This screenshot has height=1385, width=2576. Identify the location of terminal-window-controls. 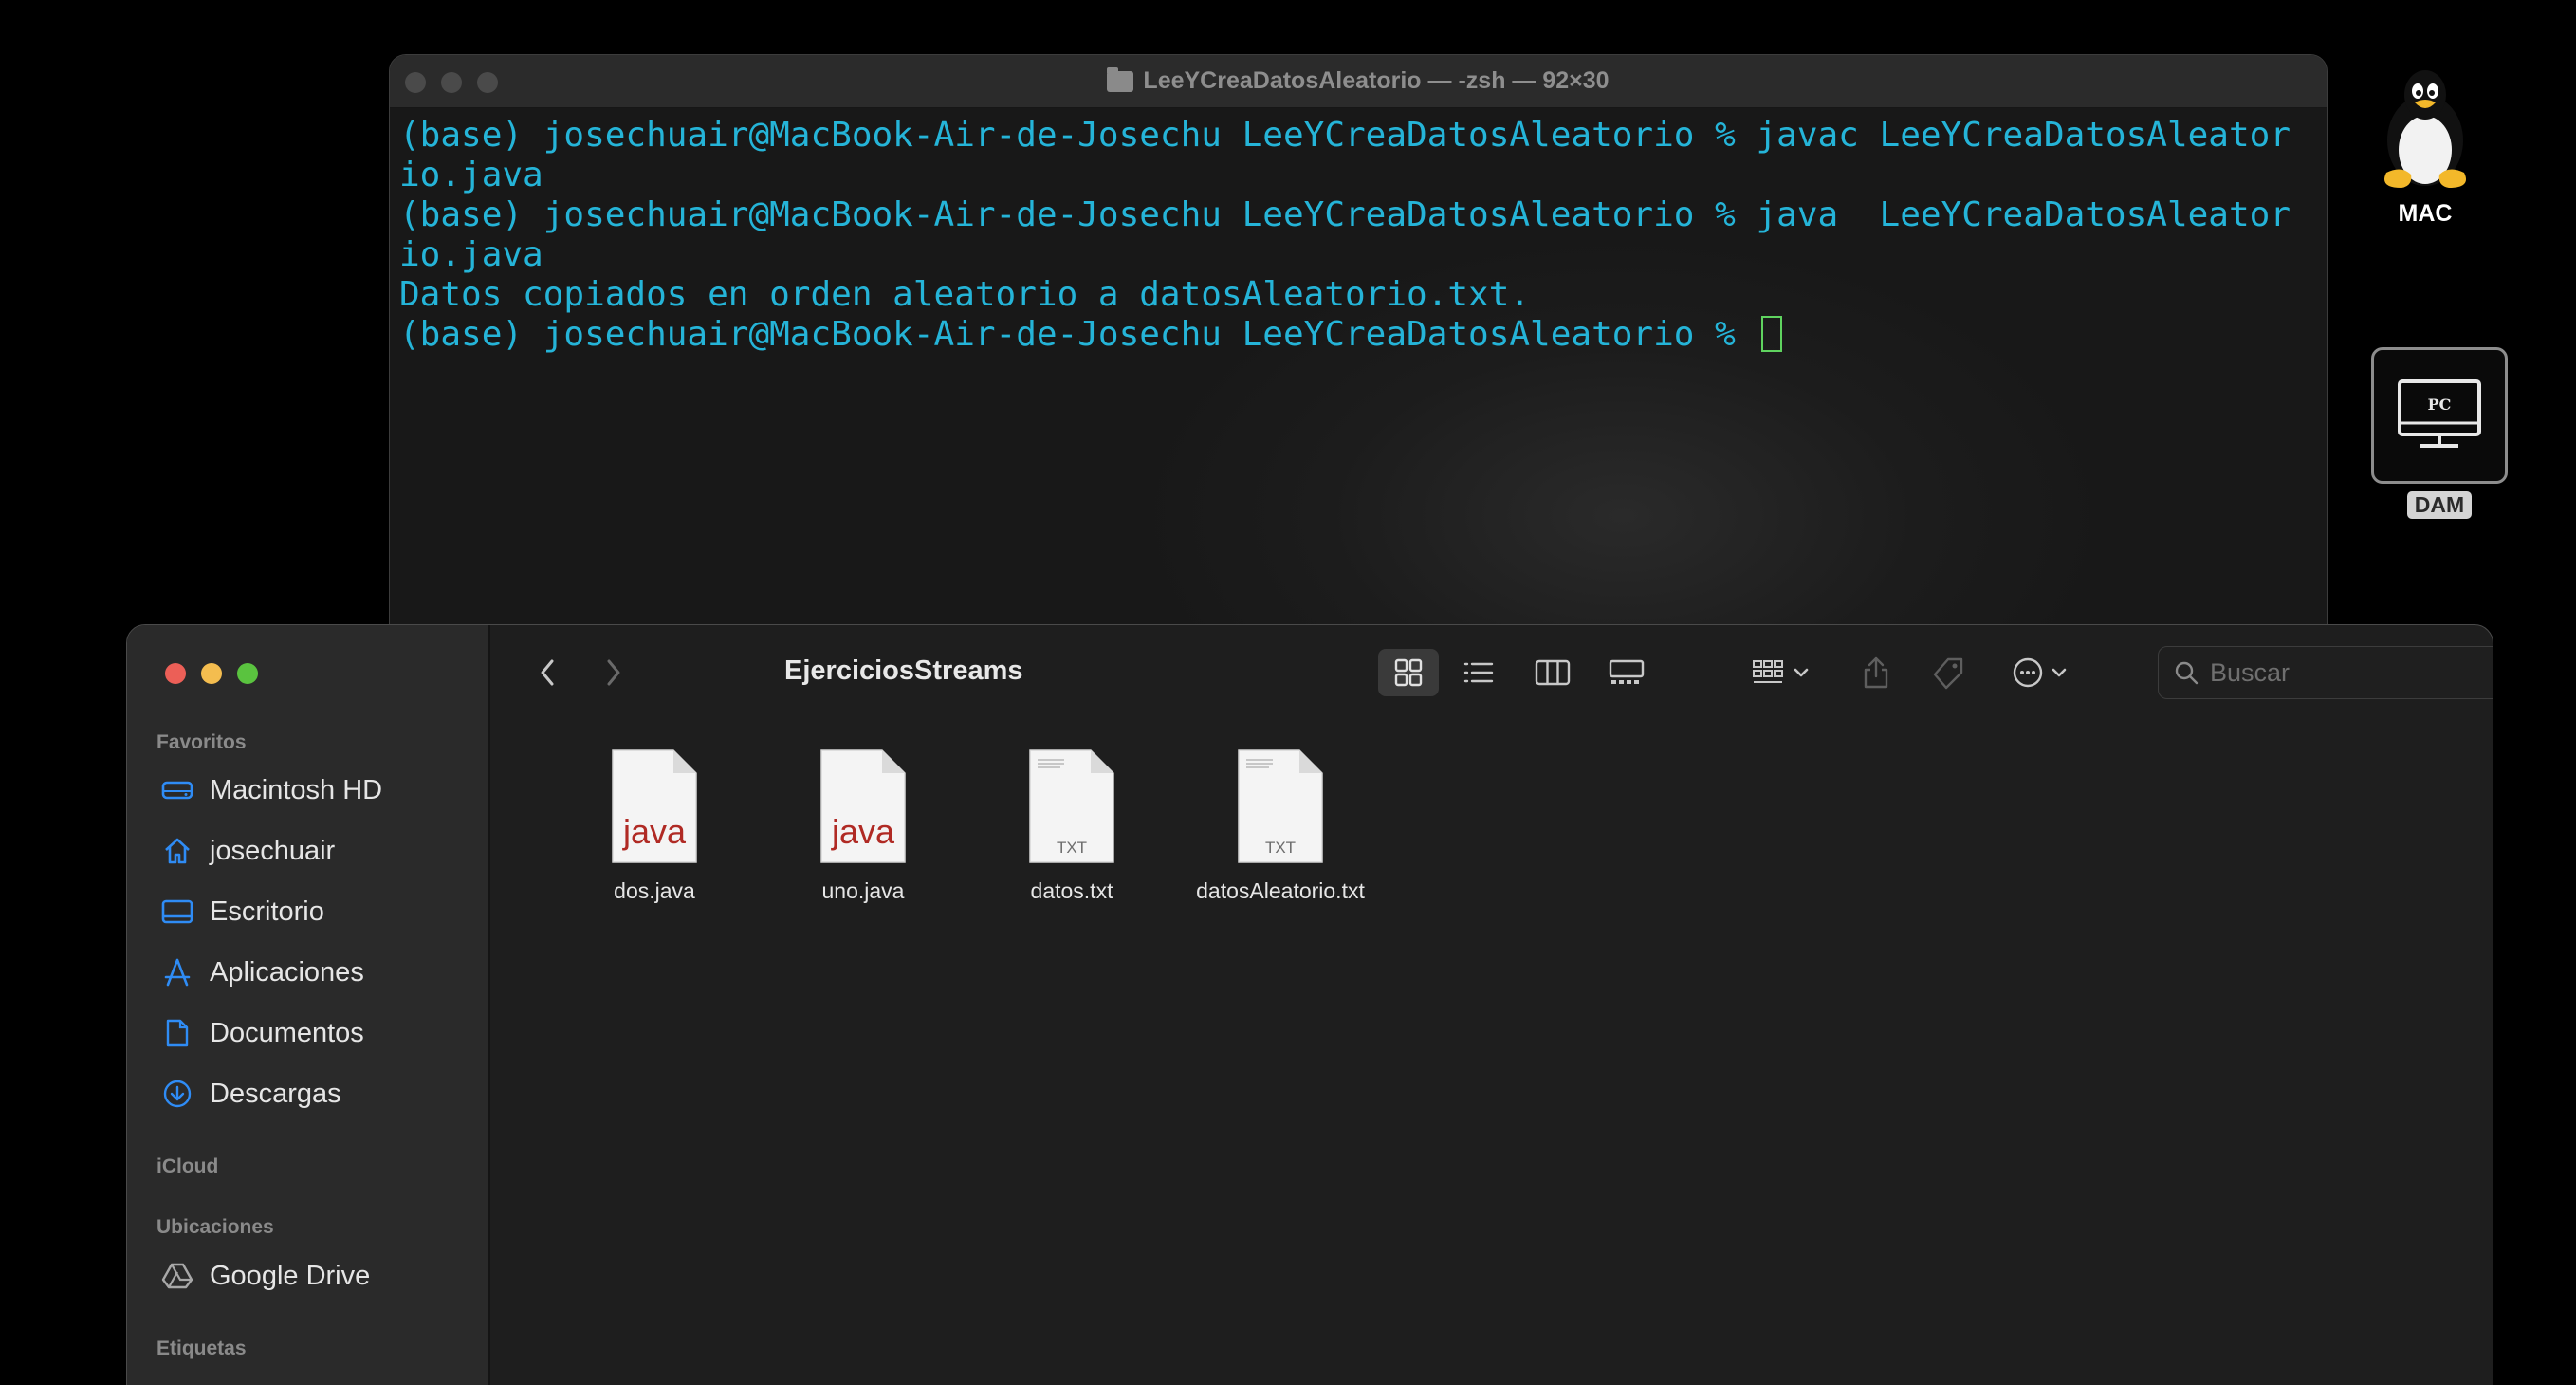
(451, 83).